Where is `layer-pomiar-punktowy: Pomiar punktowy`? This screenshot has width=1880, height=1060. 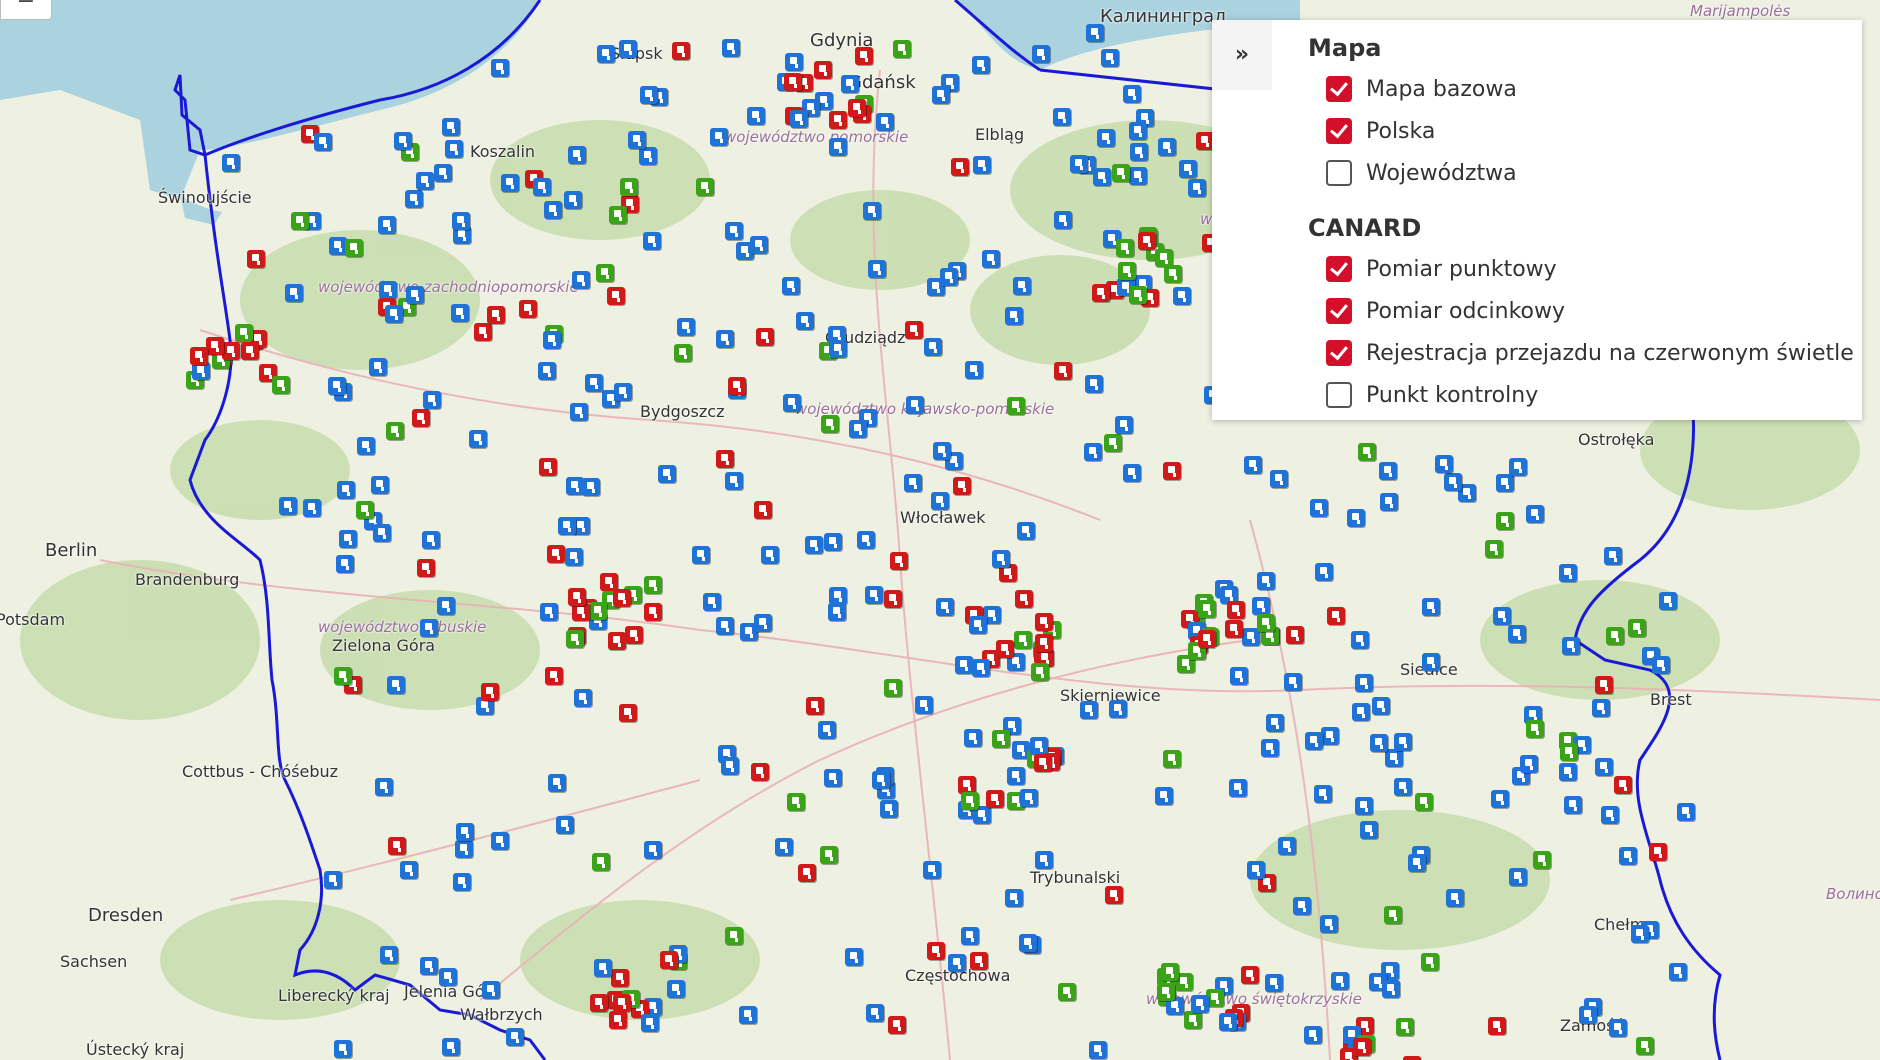 layer-pomiar-punktowy: Pomiar punktowy is located at coordinates (1441, 269).